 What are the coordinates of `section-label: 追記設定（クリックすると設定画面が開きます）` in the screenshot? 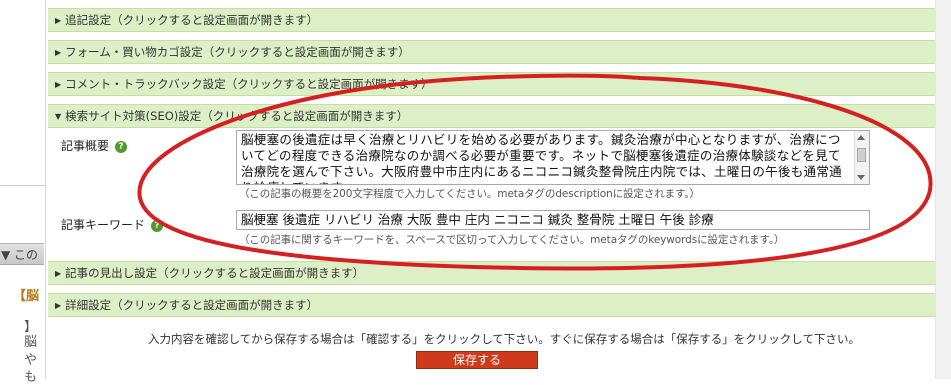 It's located at (192, 20).